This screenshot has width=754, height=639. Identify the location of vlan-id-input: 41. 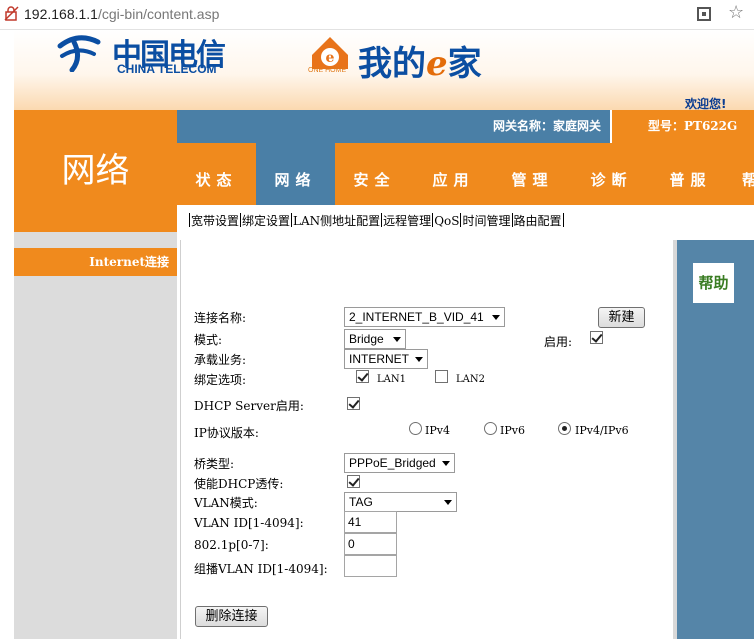
(370, 522).